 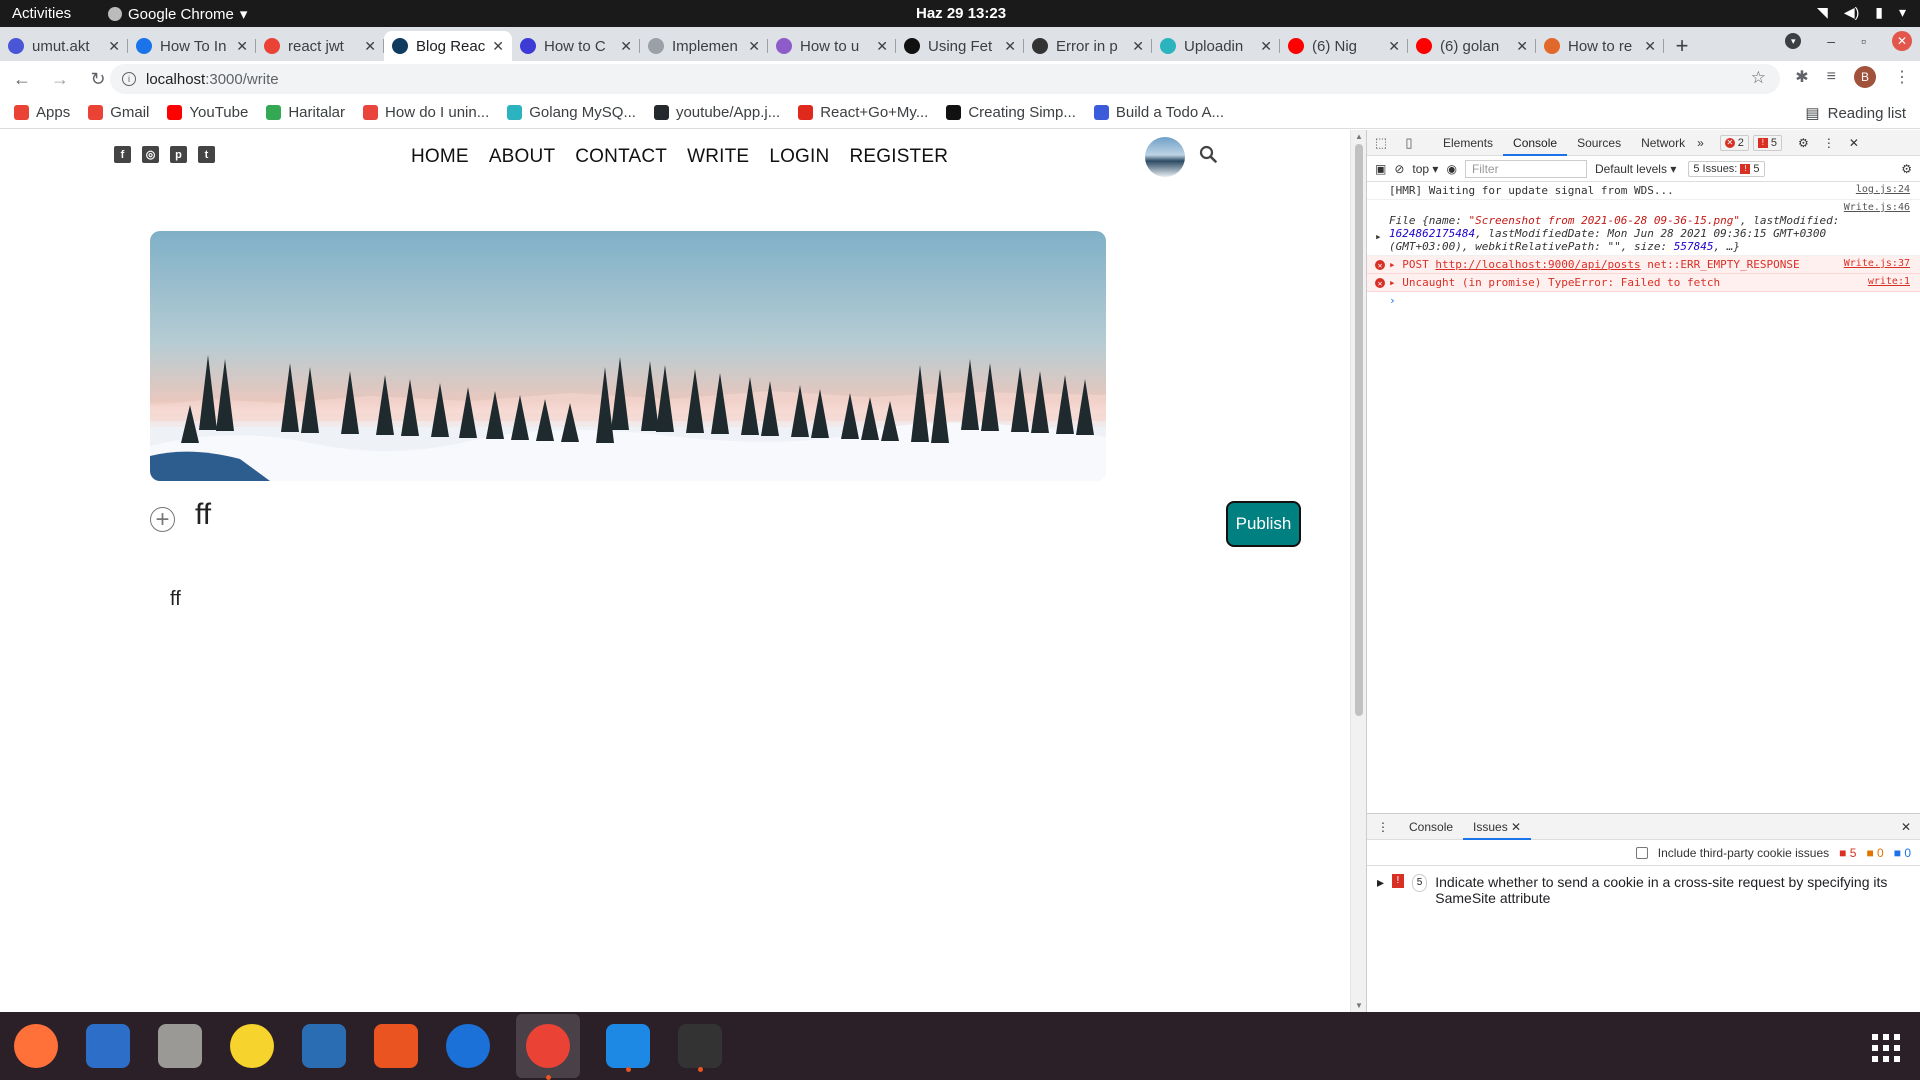 I want to click on tab-sources: Sources, so click(x=1599, y=143).